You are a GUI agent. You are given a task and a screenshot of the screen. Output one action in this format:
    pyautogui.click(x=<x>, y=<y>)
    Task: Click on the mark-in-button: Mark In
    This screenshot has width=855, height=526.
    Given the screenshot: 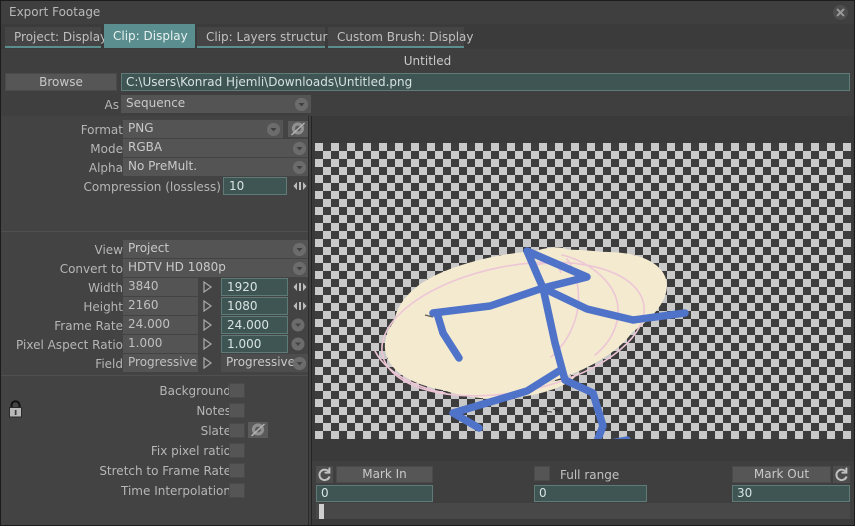 What is the action you would take?
    pyautogui.click(x=384, y=474)
    